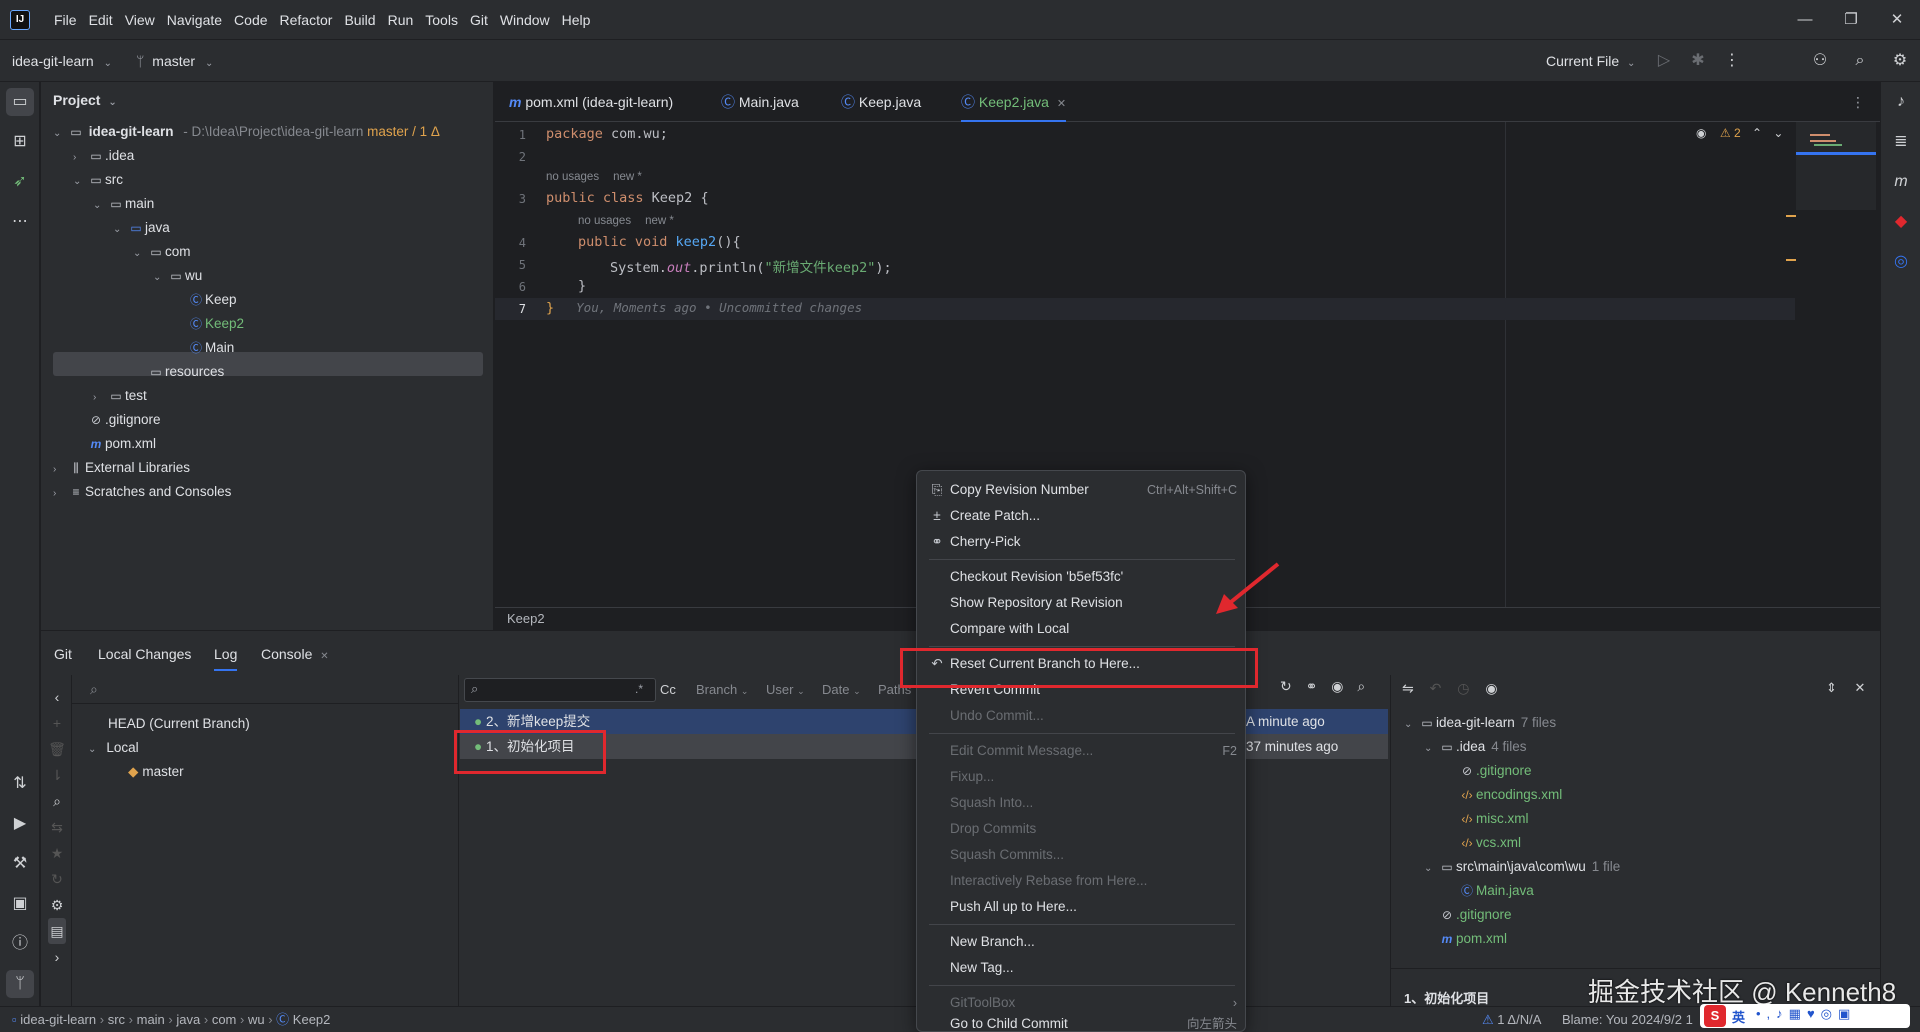  Describe the element at coordinates (1901, 262) in the screenshot. I see `ai-assistant-icon: ◎` at that location.